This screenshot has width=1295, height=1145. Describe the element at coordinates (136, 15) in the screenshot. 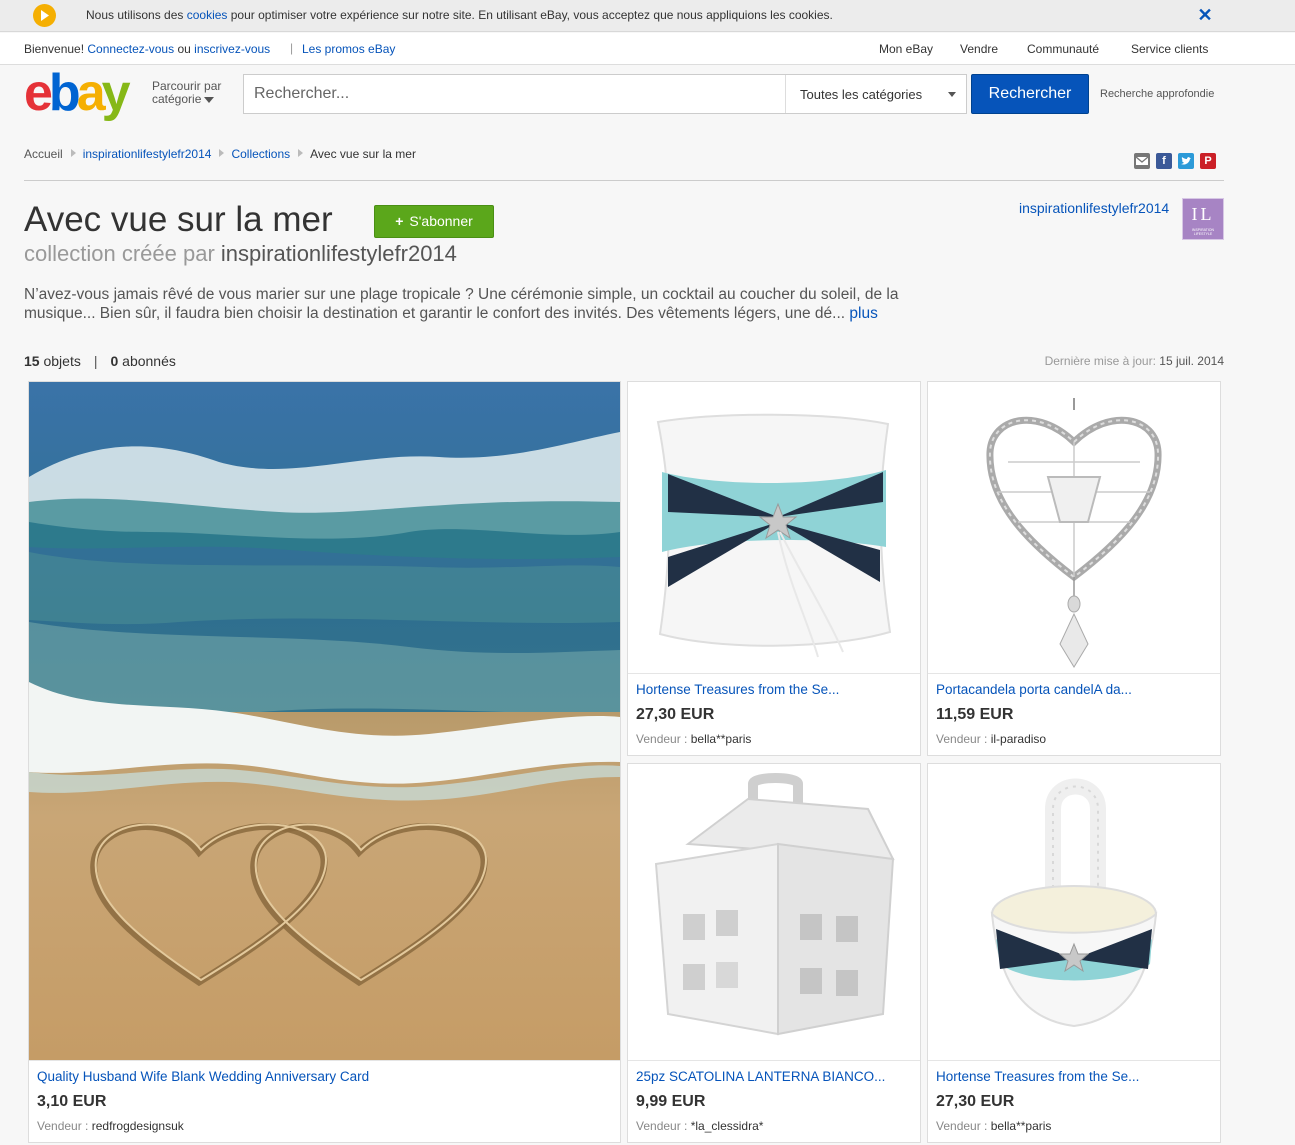

I see `cookie-text-before: Nous utilisons des` at that location.